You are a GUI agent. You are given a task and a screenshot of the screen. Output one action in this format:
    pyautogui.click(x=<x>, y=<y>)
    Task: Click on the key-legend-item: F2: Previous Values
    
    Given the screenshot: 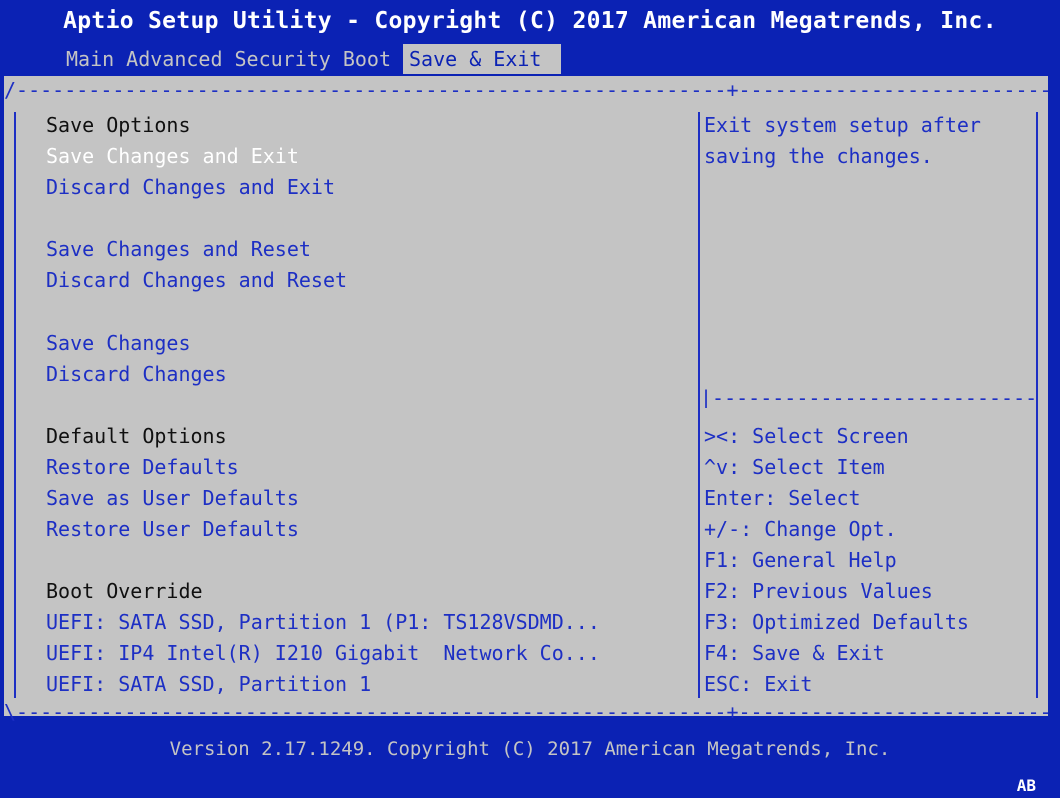 What is the action you would take?
    pyautogui.click(x=818, y=591)
    